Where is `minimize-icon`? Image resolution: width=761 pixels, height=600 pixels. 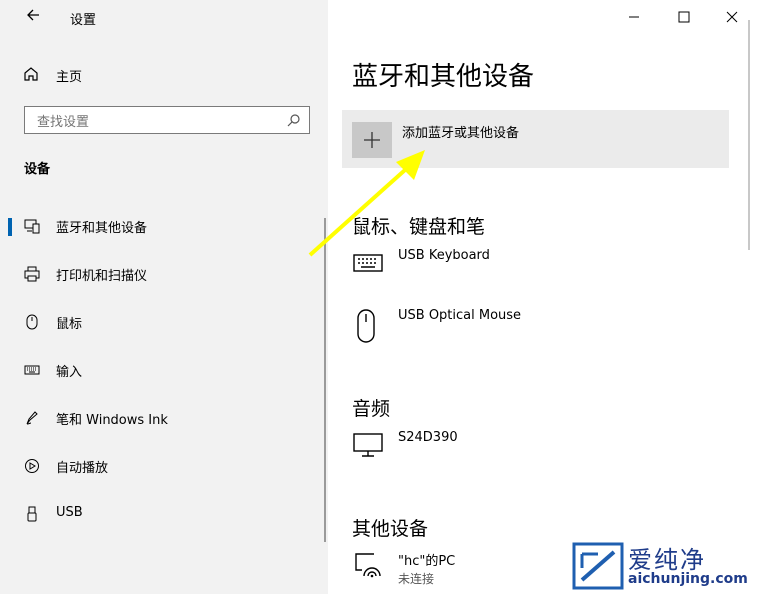
minimize-icon is located at coordinates (634, 17).